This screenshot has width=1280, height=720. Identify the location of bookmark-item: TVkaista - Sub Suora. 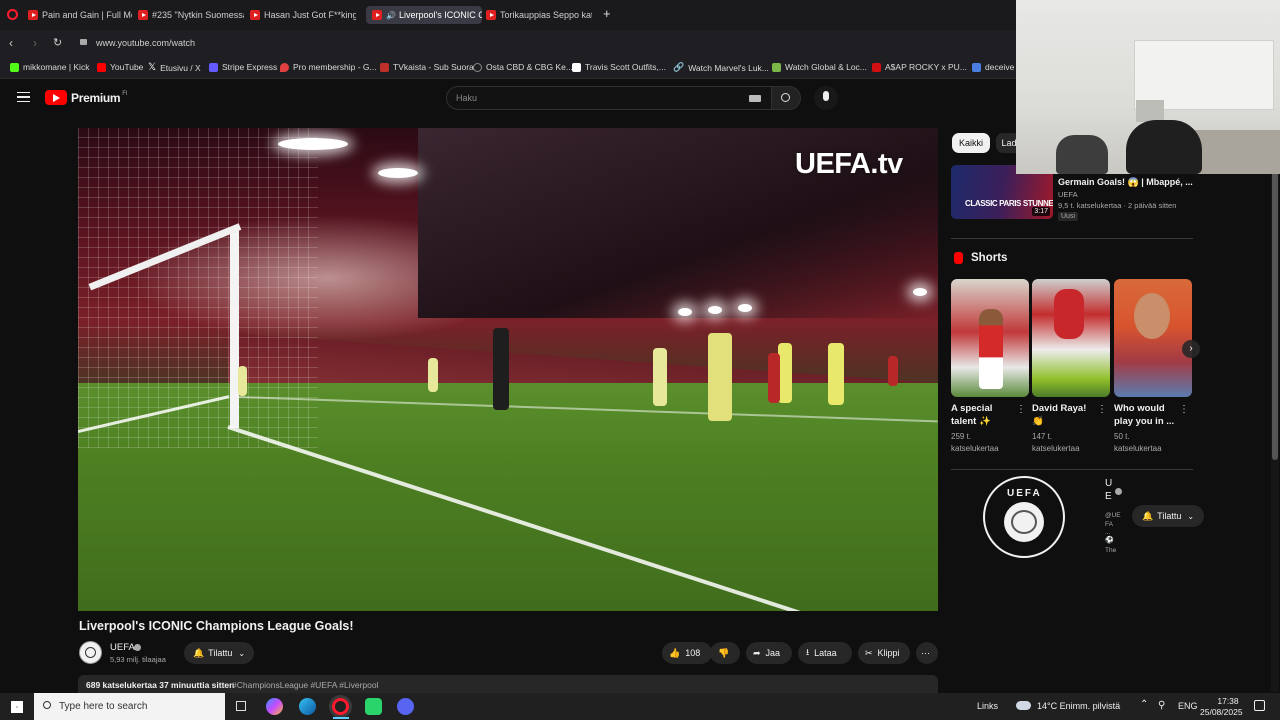
(427, 67).